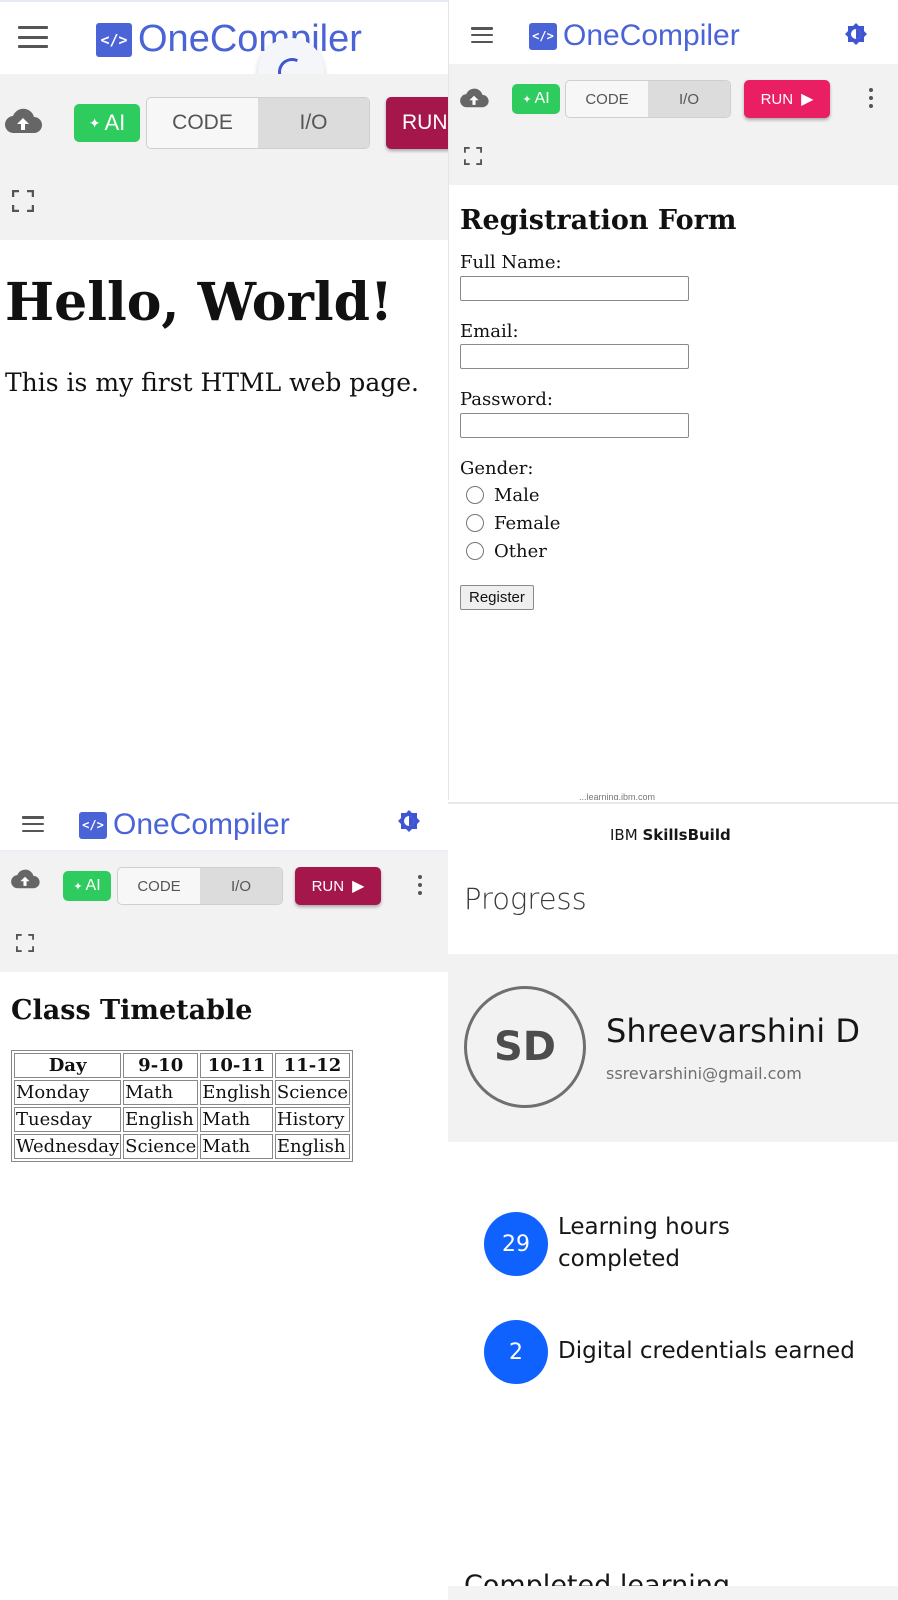  Describe the element at coordinates (598, 220) in the screenshot. I see `form-title: Registration Form` at that location.